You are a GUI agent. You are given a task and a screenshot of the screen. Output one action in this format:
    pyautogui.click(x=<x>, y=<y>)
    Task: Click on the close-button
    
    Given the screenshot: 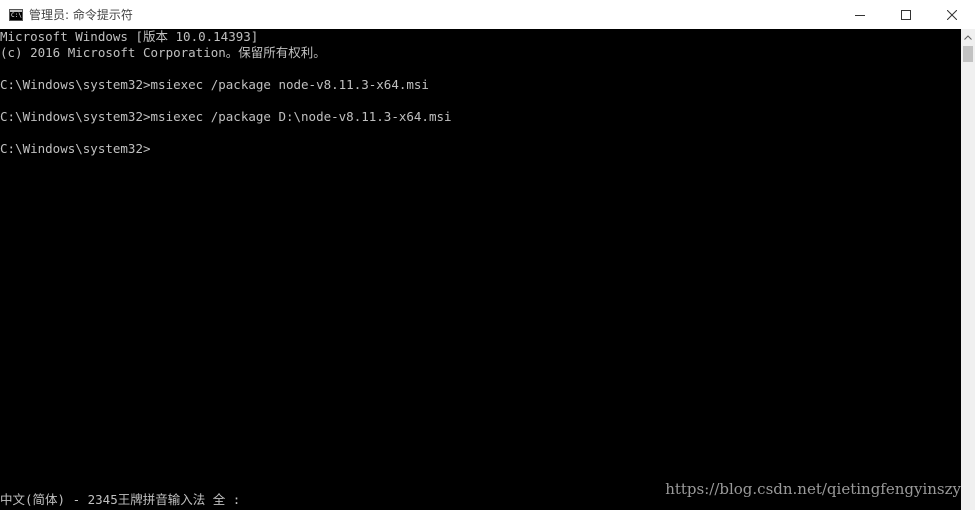 What is the action you would take?
    pyautogui.click(x=952, y=14)
    